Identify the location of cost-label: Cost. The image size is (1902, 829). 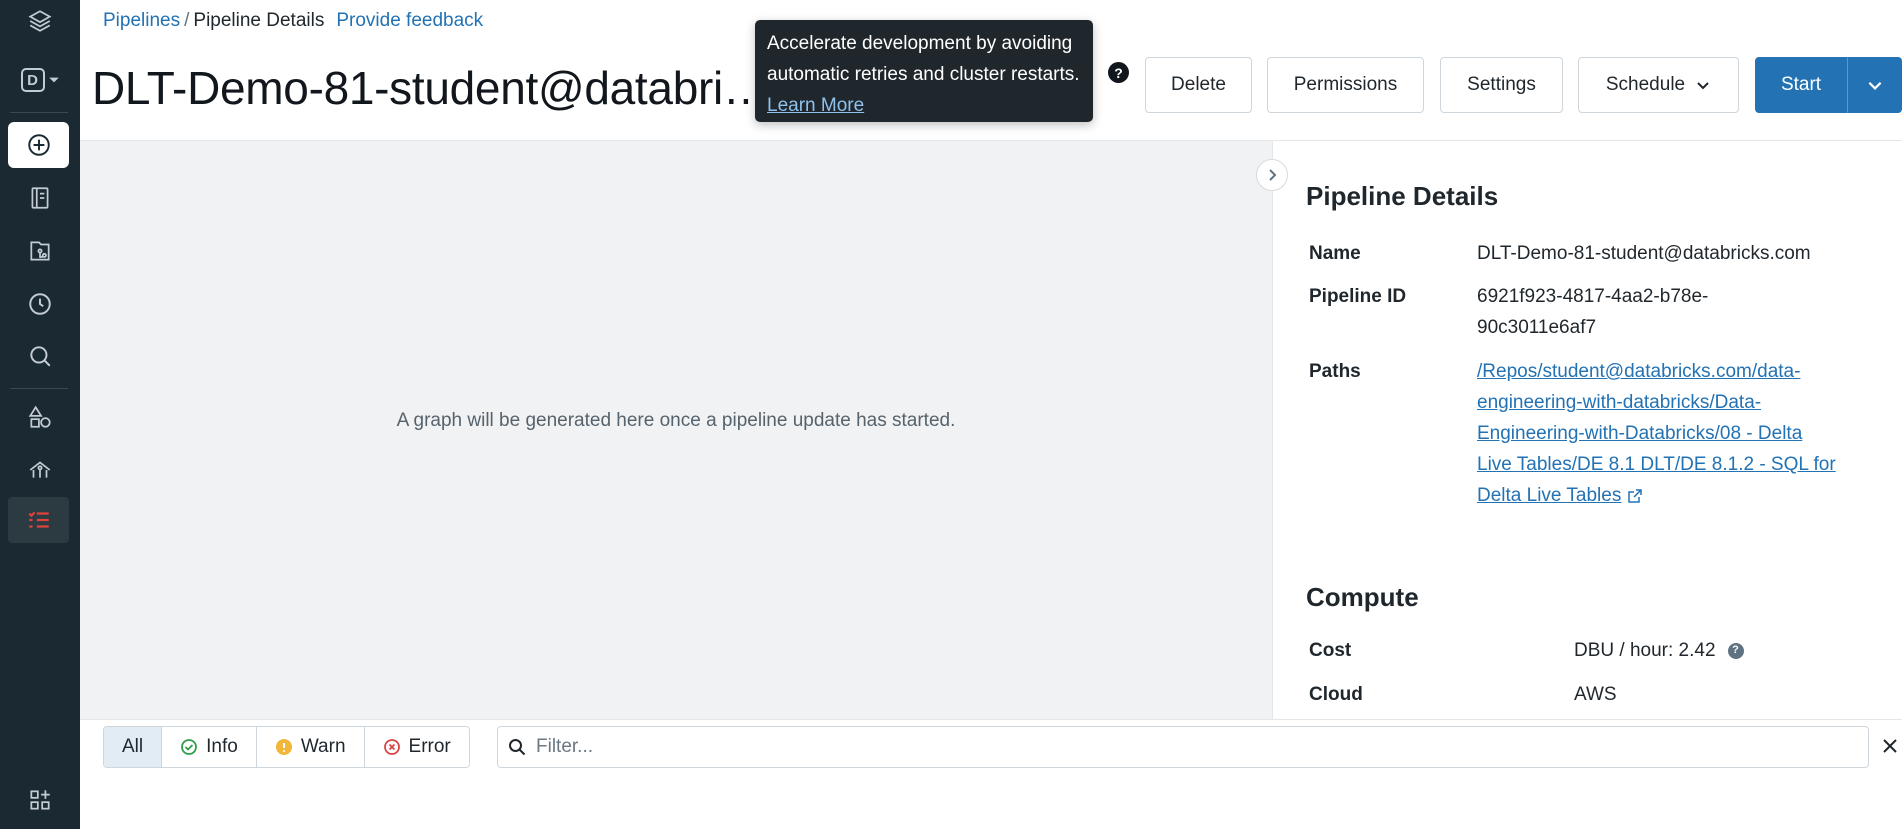
(1330, 650).